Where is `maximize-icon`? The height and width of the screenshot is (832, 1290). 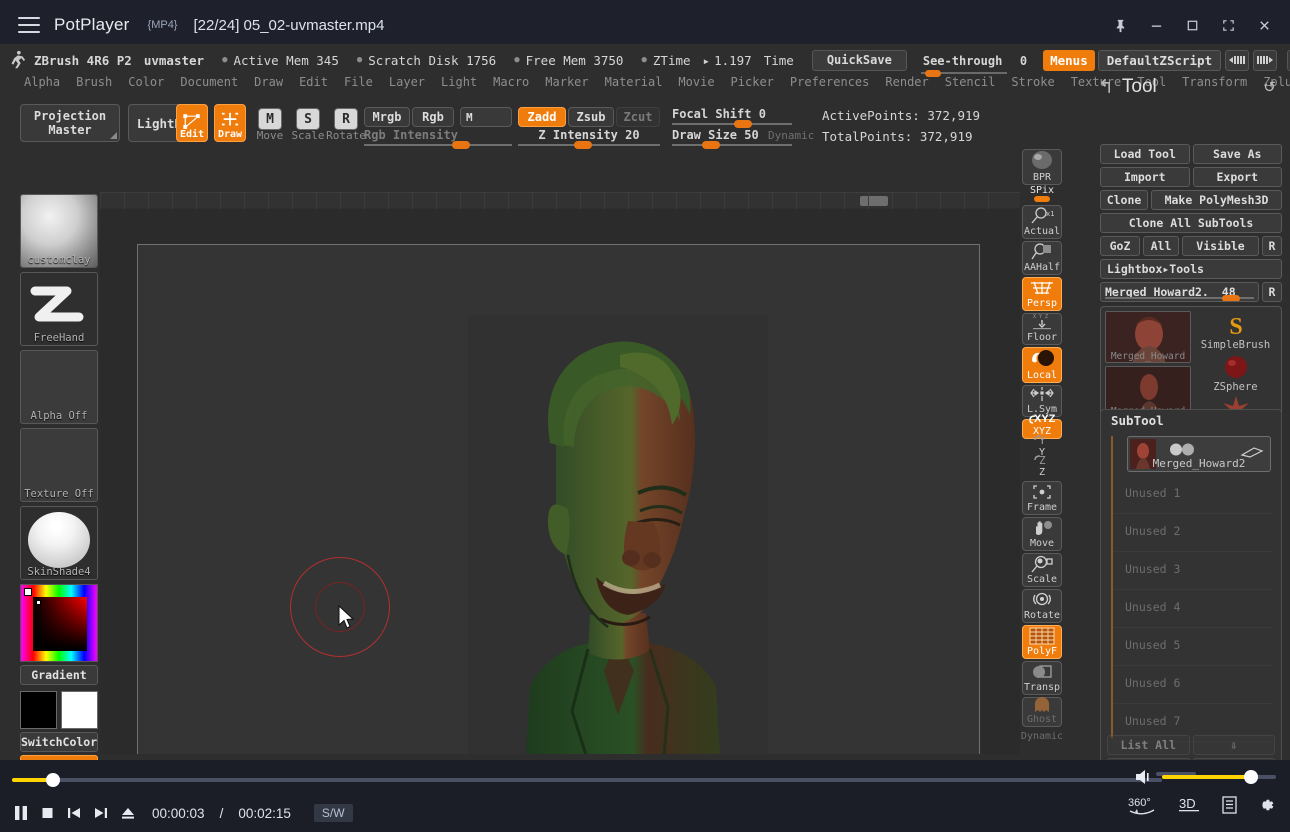 maximize-icon is located at coordinates (1192, 25).